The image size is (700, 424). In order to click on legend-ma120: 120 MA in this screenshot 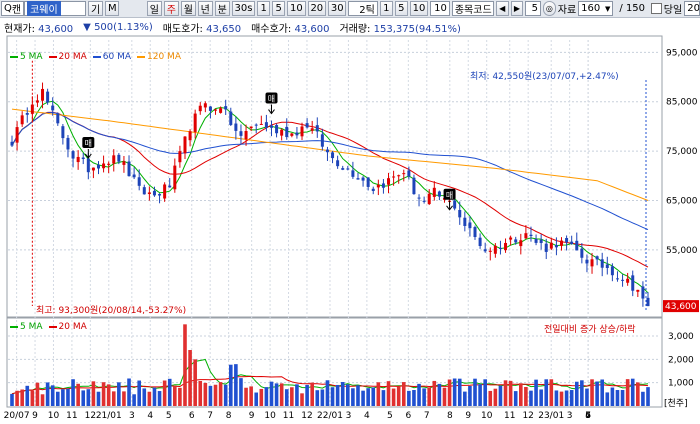, I will do `click(159, 57)`.